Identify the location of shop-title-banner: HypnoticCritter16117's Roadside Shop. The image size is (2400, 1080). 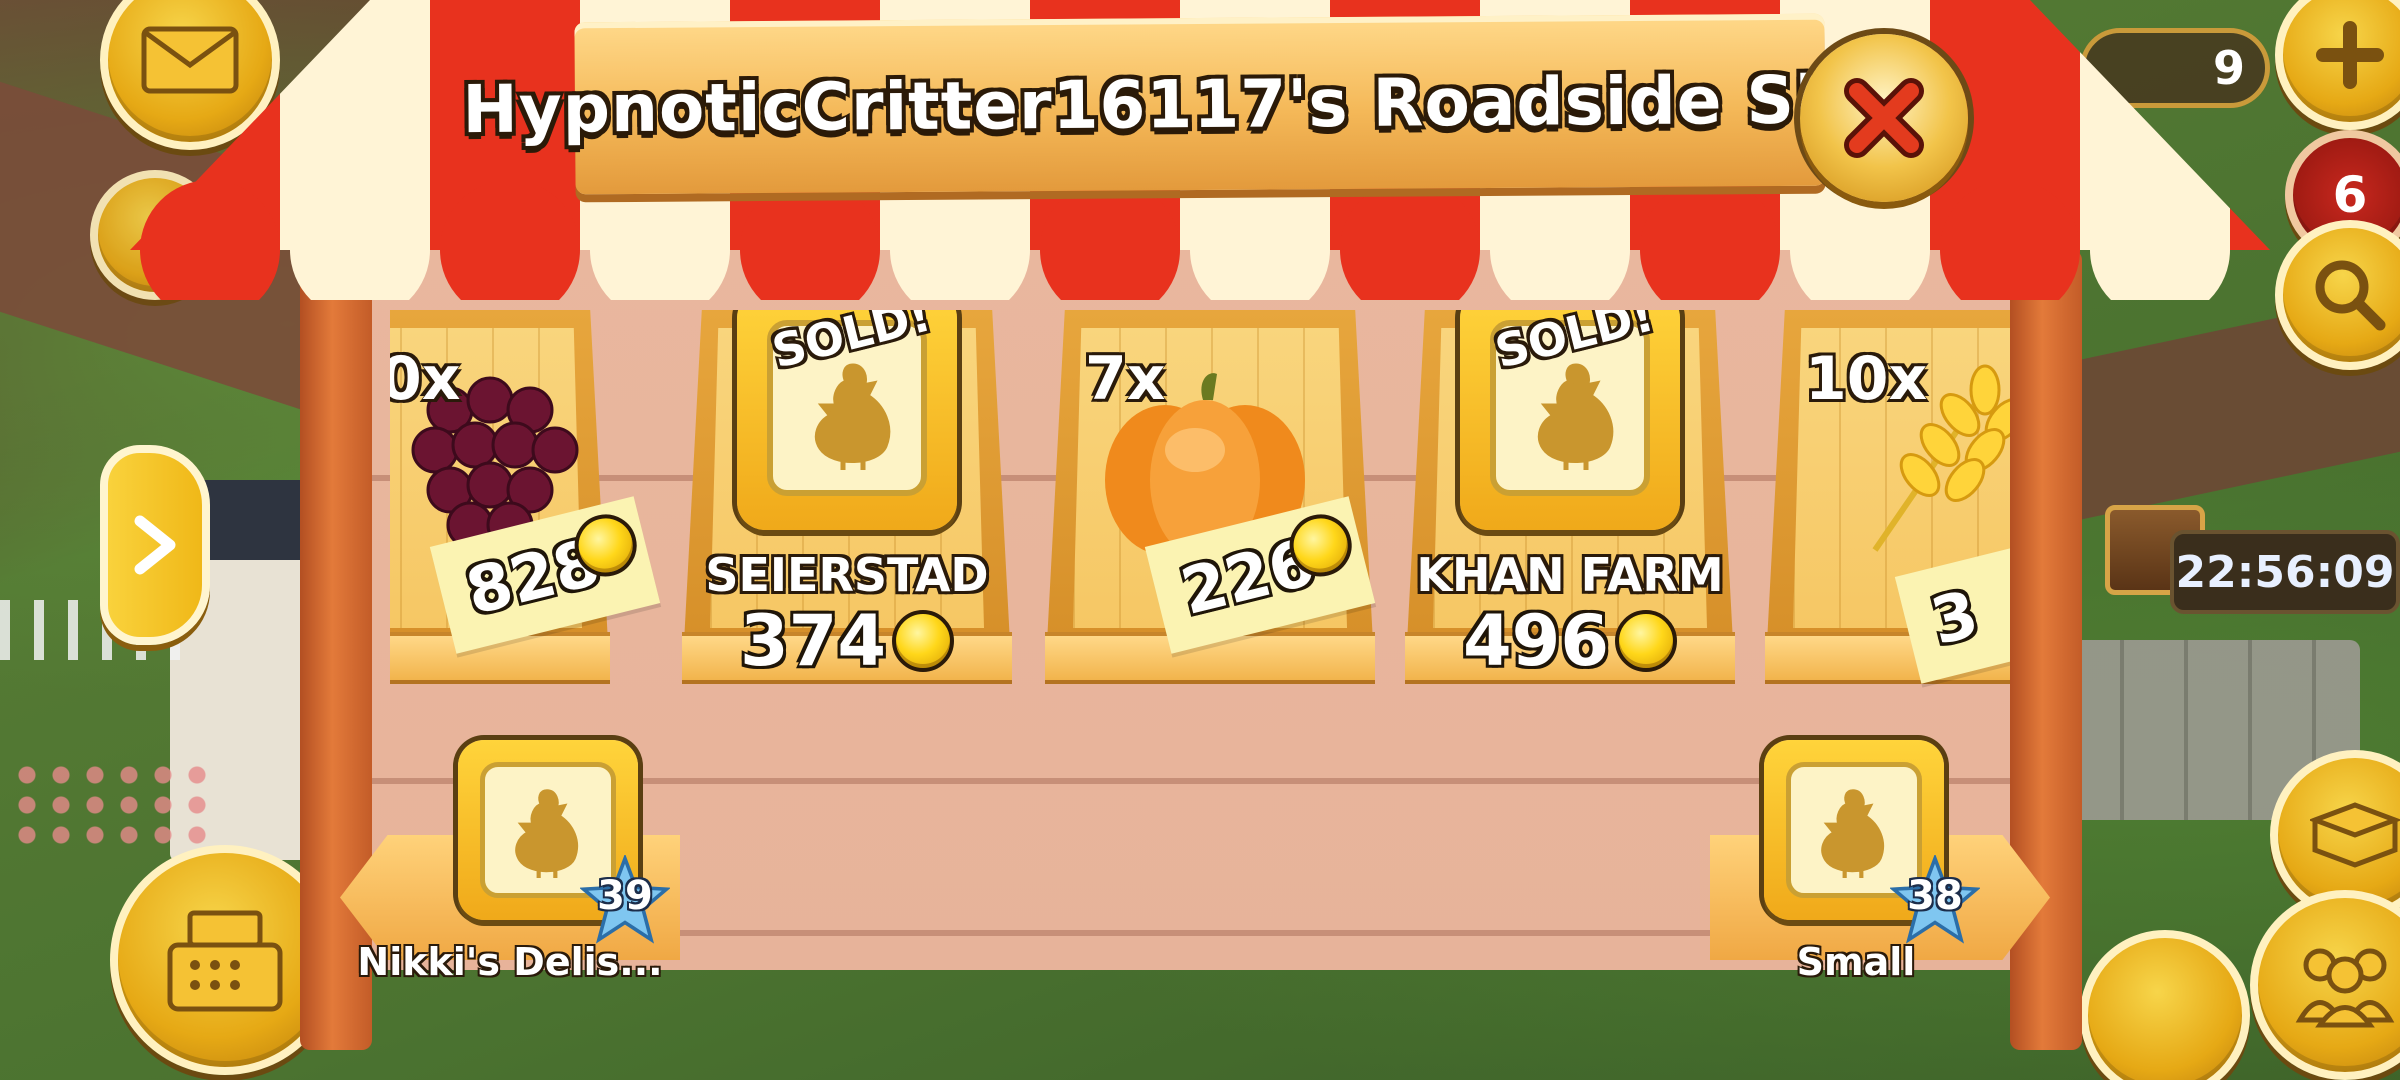
(1200, 104).